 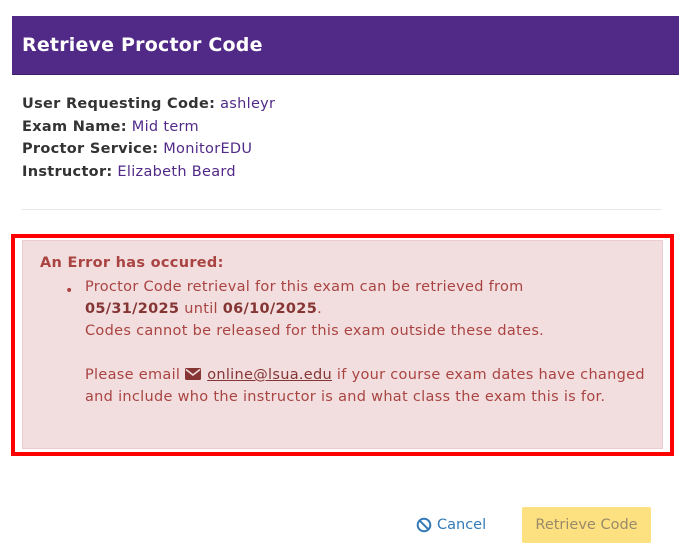 I want to click on instructor-row: Instructor: Elizabeth Beard, so click(x=148, y=172).